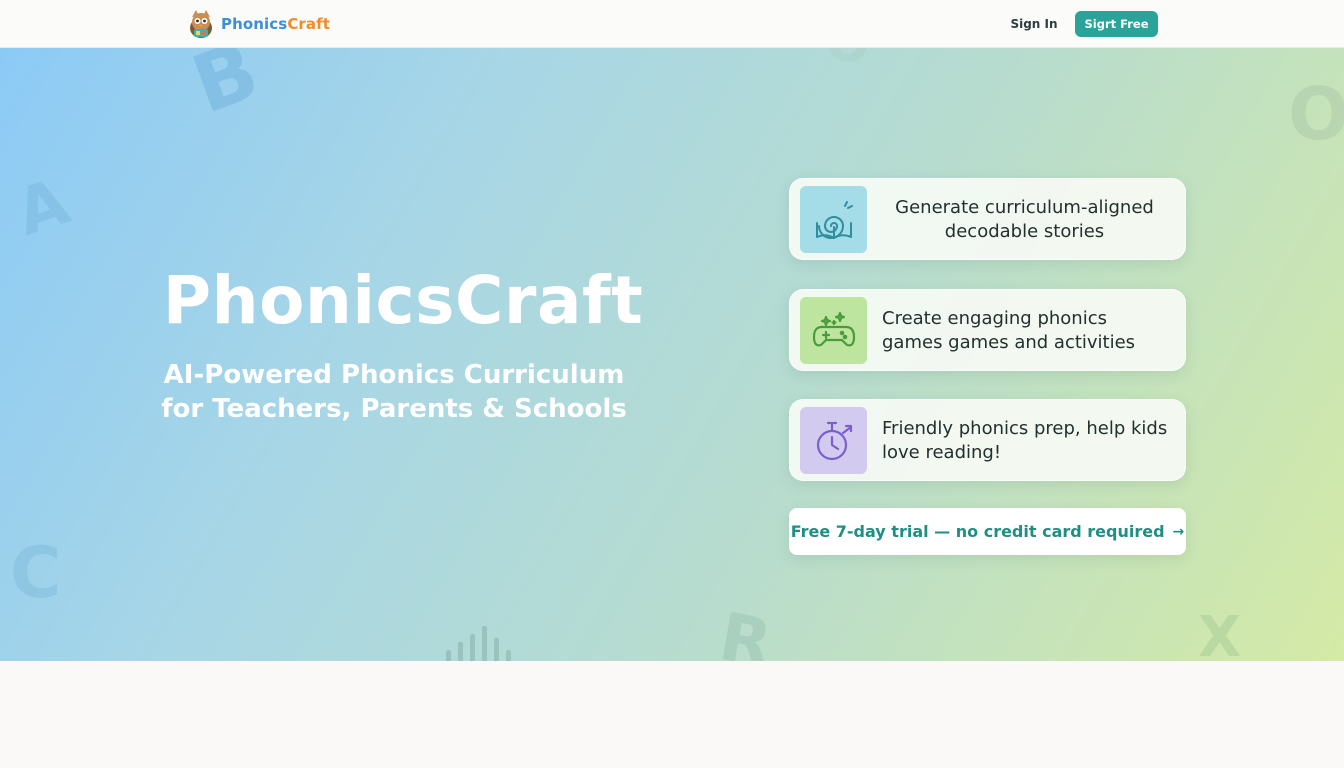  I want to click on decorative-letter-o: O, so click(1316, 114).